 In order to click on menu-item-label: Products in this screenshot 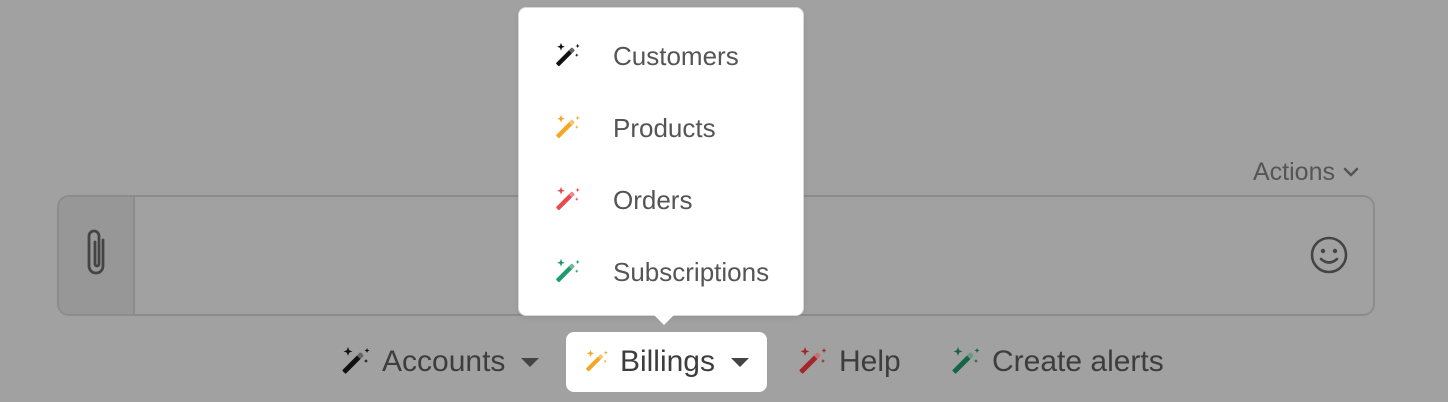, I will do `click(664, 128)`.